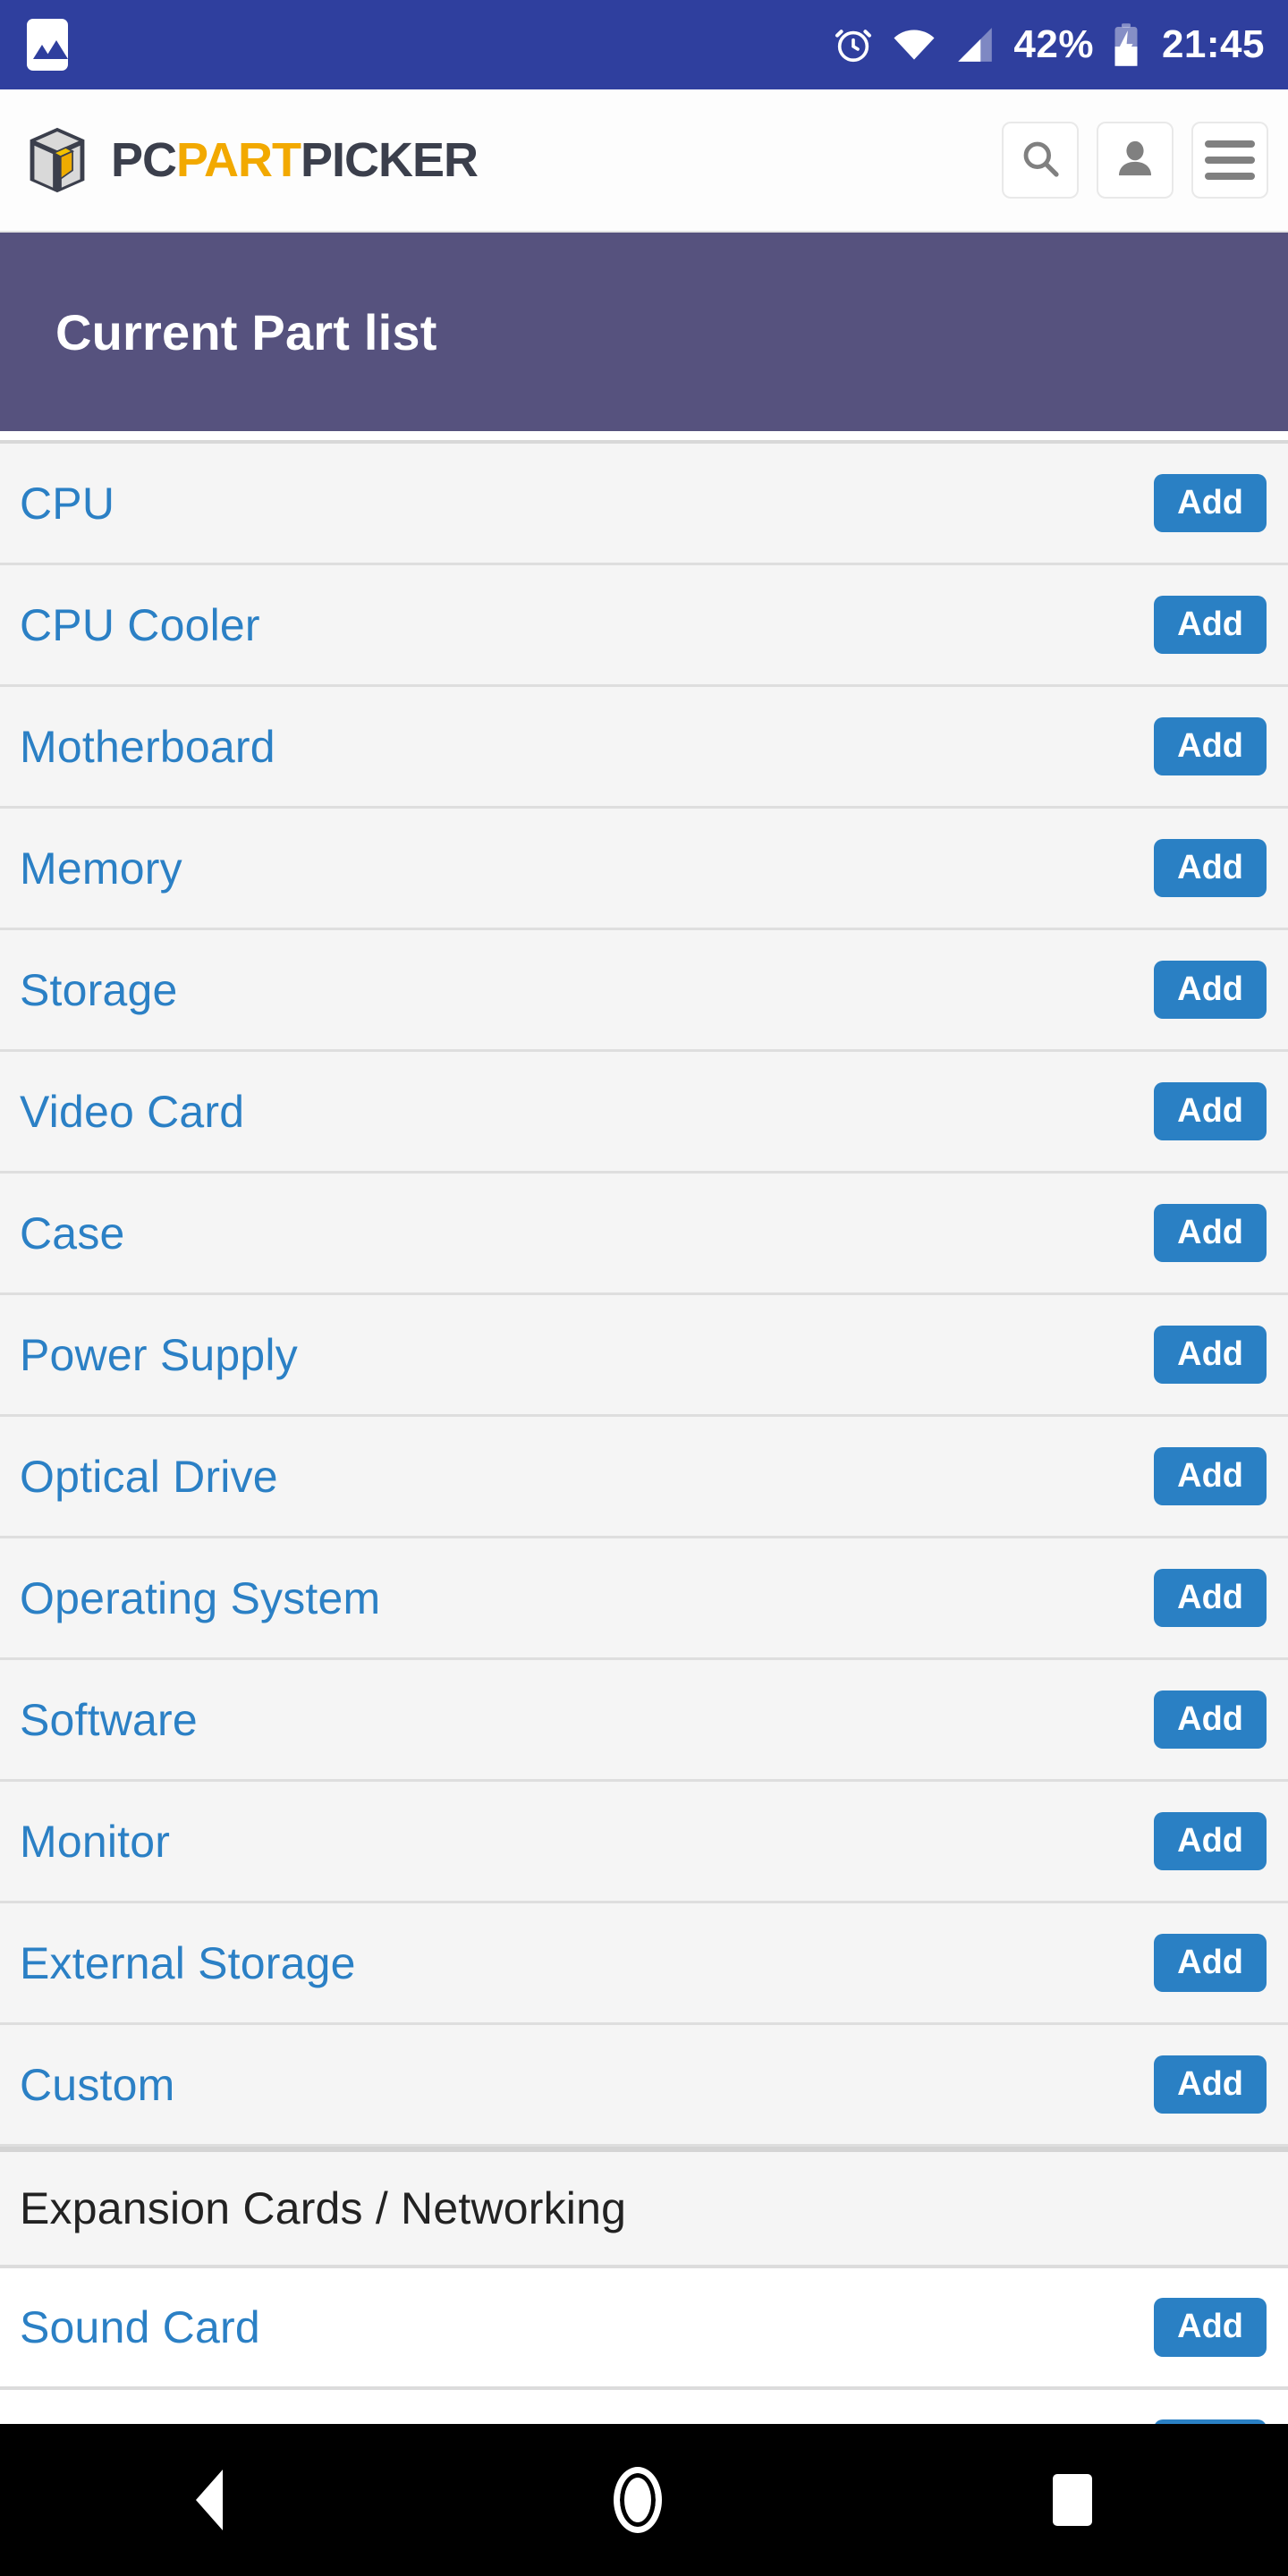  I want to click on brand-logo: PCPARTPICKER, so click(251, 160).